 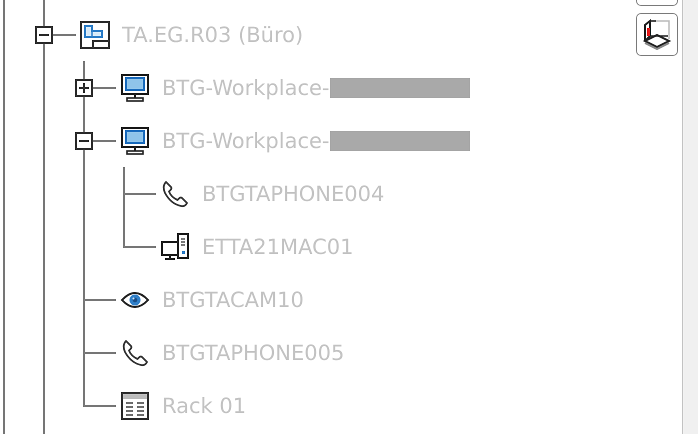 I want to click on node-label: BTGTAPHONE005, so click(x=253, y=352).